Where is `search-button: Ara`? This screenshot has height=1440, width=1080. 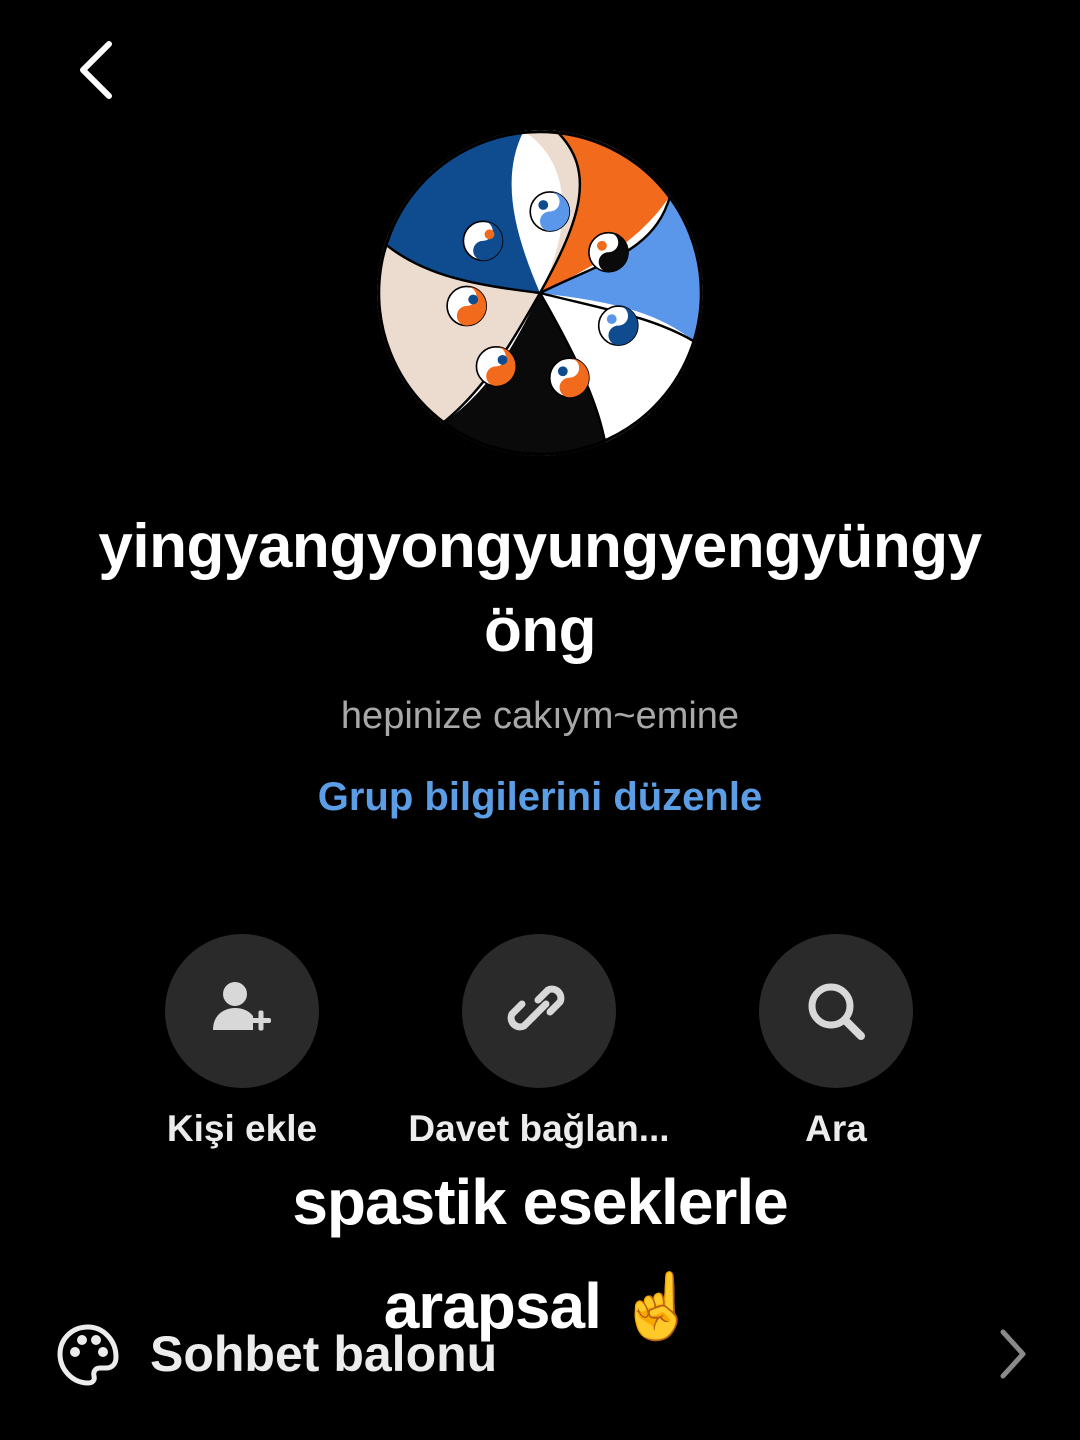 search-button: Ara is located at coordinates (836, 1042).